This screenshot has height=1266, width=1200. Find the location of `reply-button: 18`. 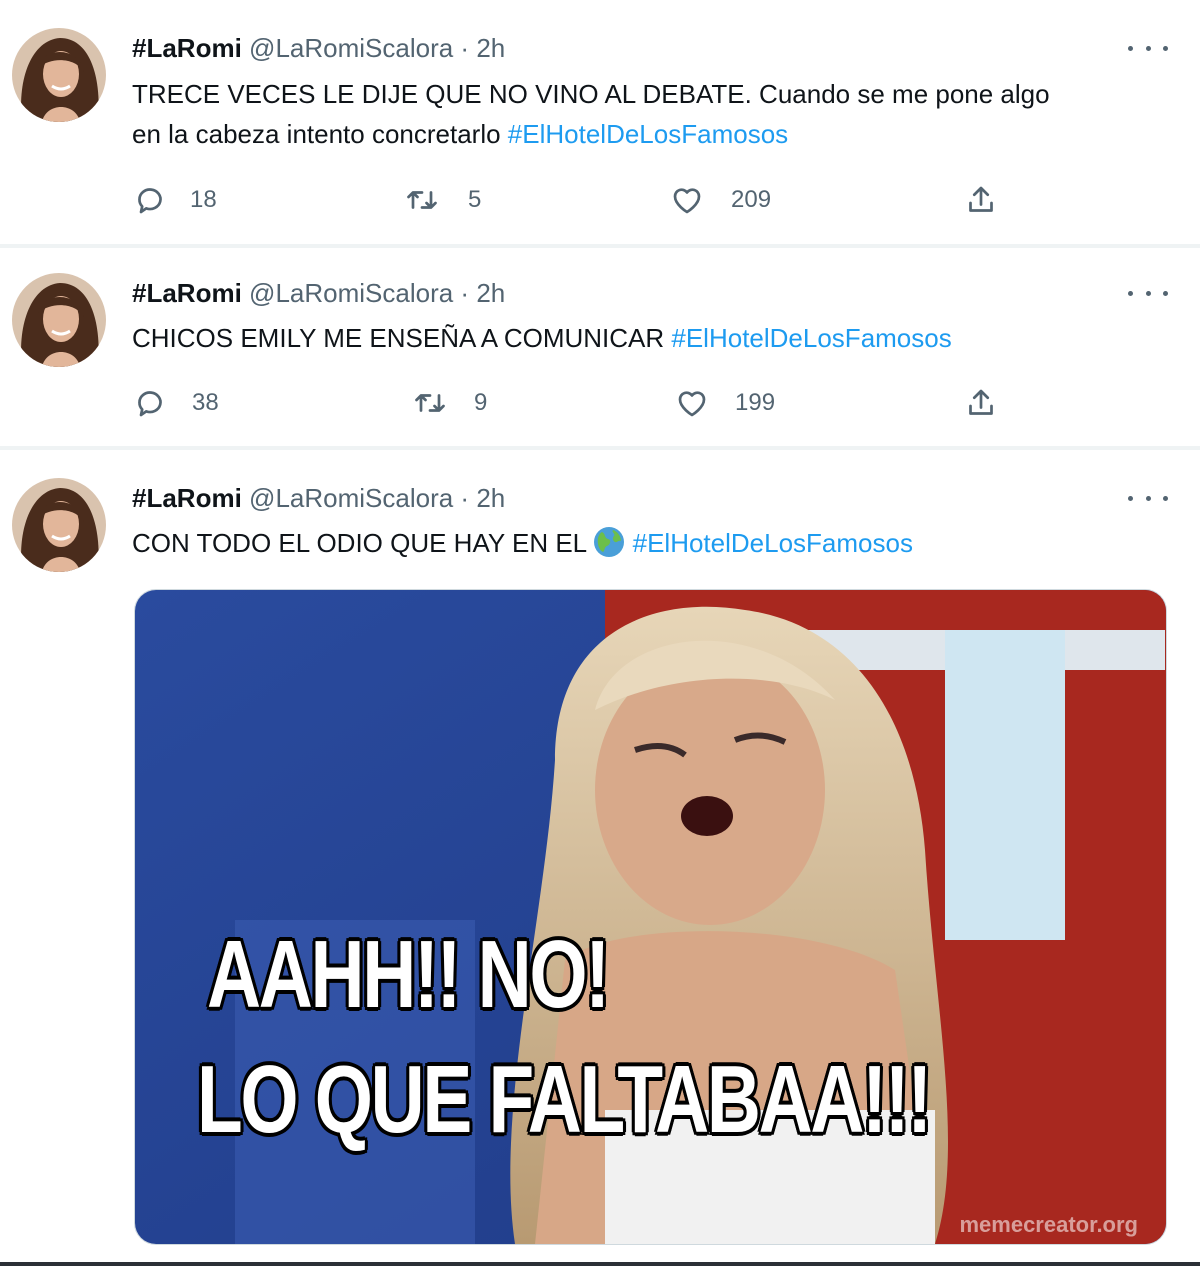

reply-button: 18 is located at coordinates (174, 200).